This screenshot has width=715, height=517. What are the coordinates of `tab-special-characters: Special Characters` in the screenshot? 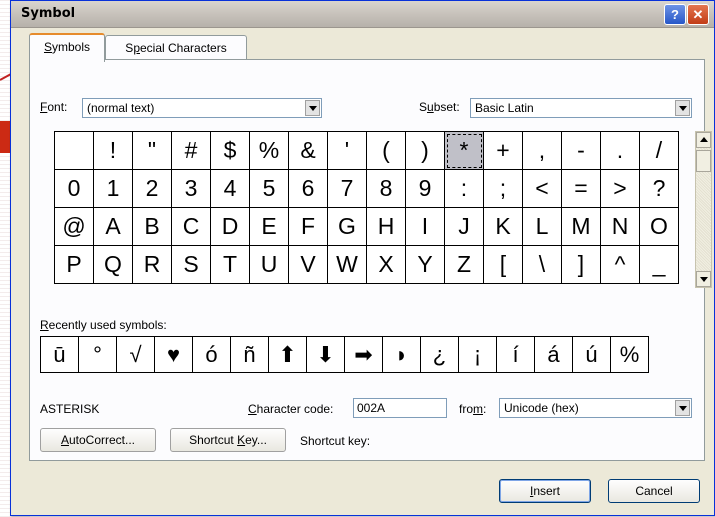 It's located at (176, 47).